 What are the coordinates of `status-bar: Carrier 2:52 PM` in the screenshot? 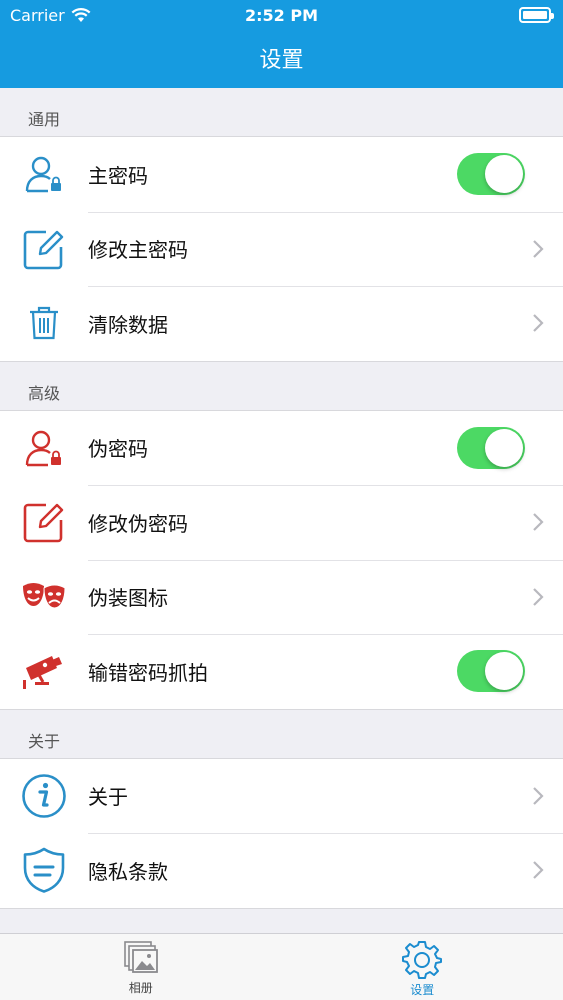 It's located at (281, 16).